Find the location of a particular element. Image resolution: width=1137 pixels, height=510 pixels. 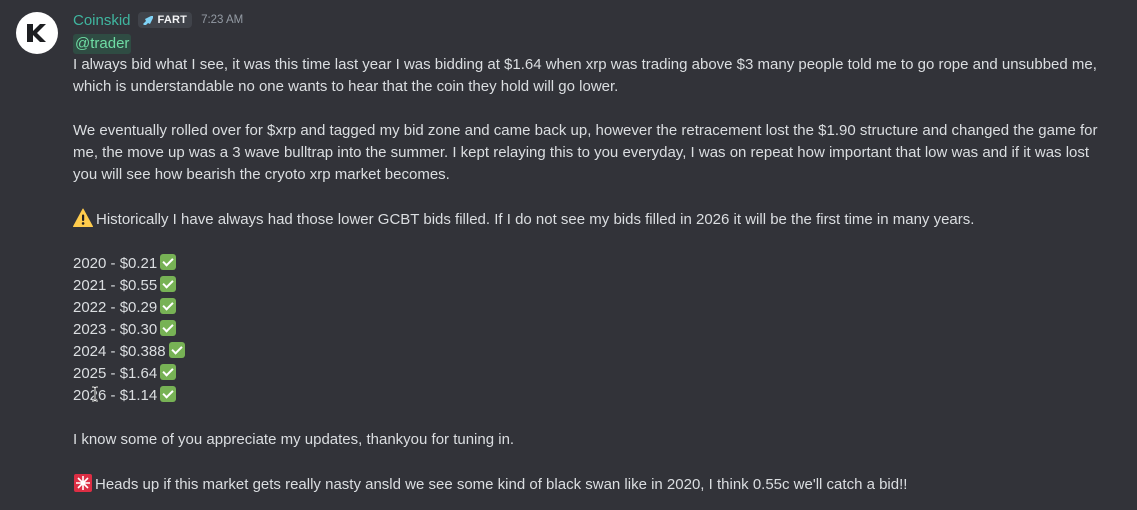

bid-item: 2024 - $0.388 is located at coordinates (595, 352).